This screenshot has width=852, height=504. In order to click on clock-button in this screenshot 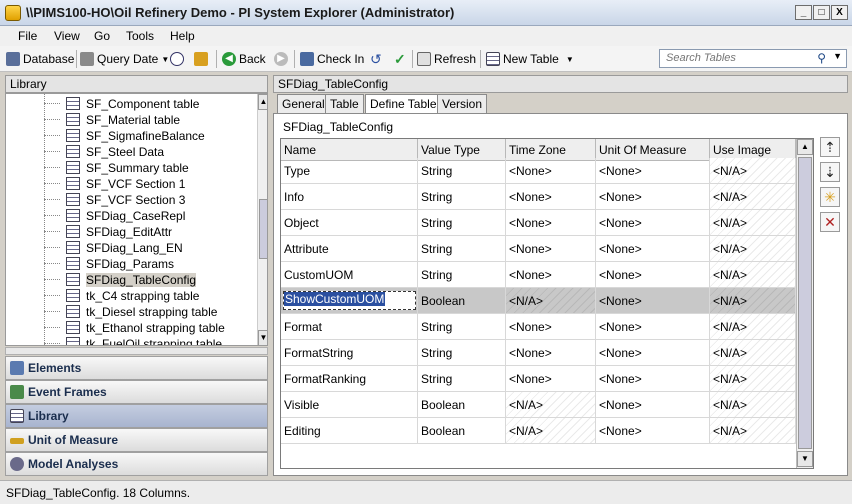, I will do `click(177, 59)`.